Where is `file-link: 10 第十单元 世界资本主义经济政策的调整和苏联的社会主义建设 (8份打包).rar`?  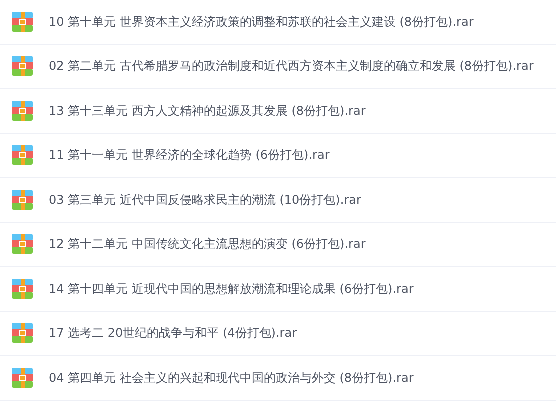
file-link: 10 第十单元 世界资本主义经济政策的调整和苏联的社会主义建设 (8份打包).rar is located at coordinates (261, 21).